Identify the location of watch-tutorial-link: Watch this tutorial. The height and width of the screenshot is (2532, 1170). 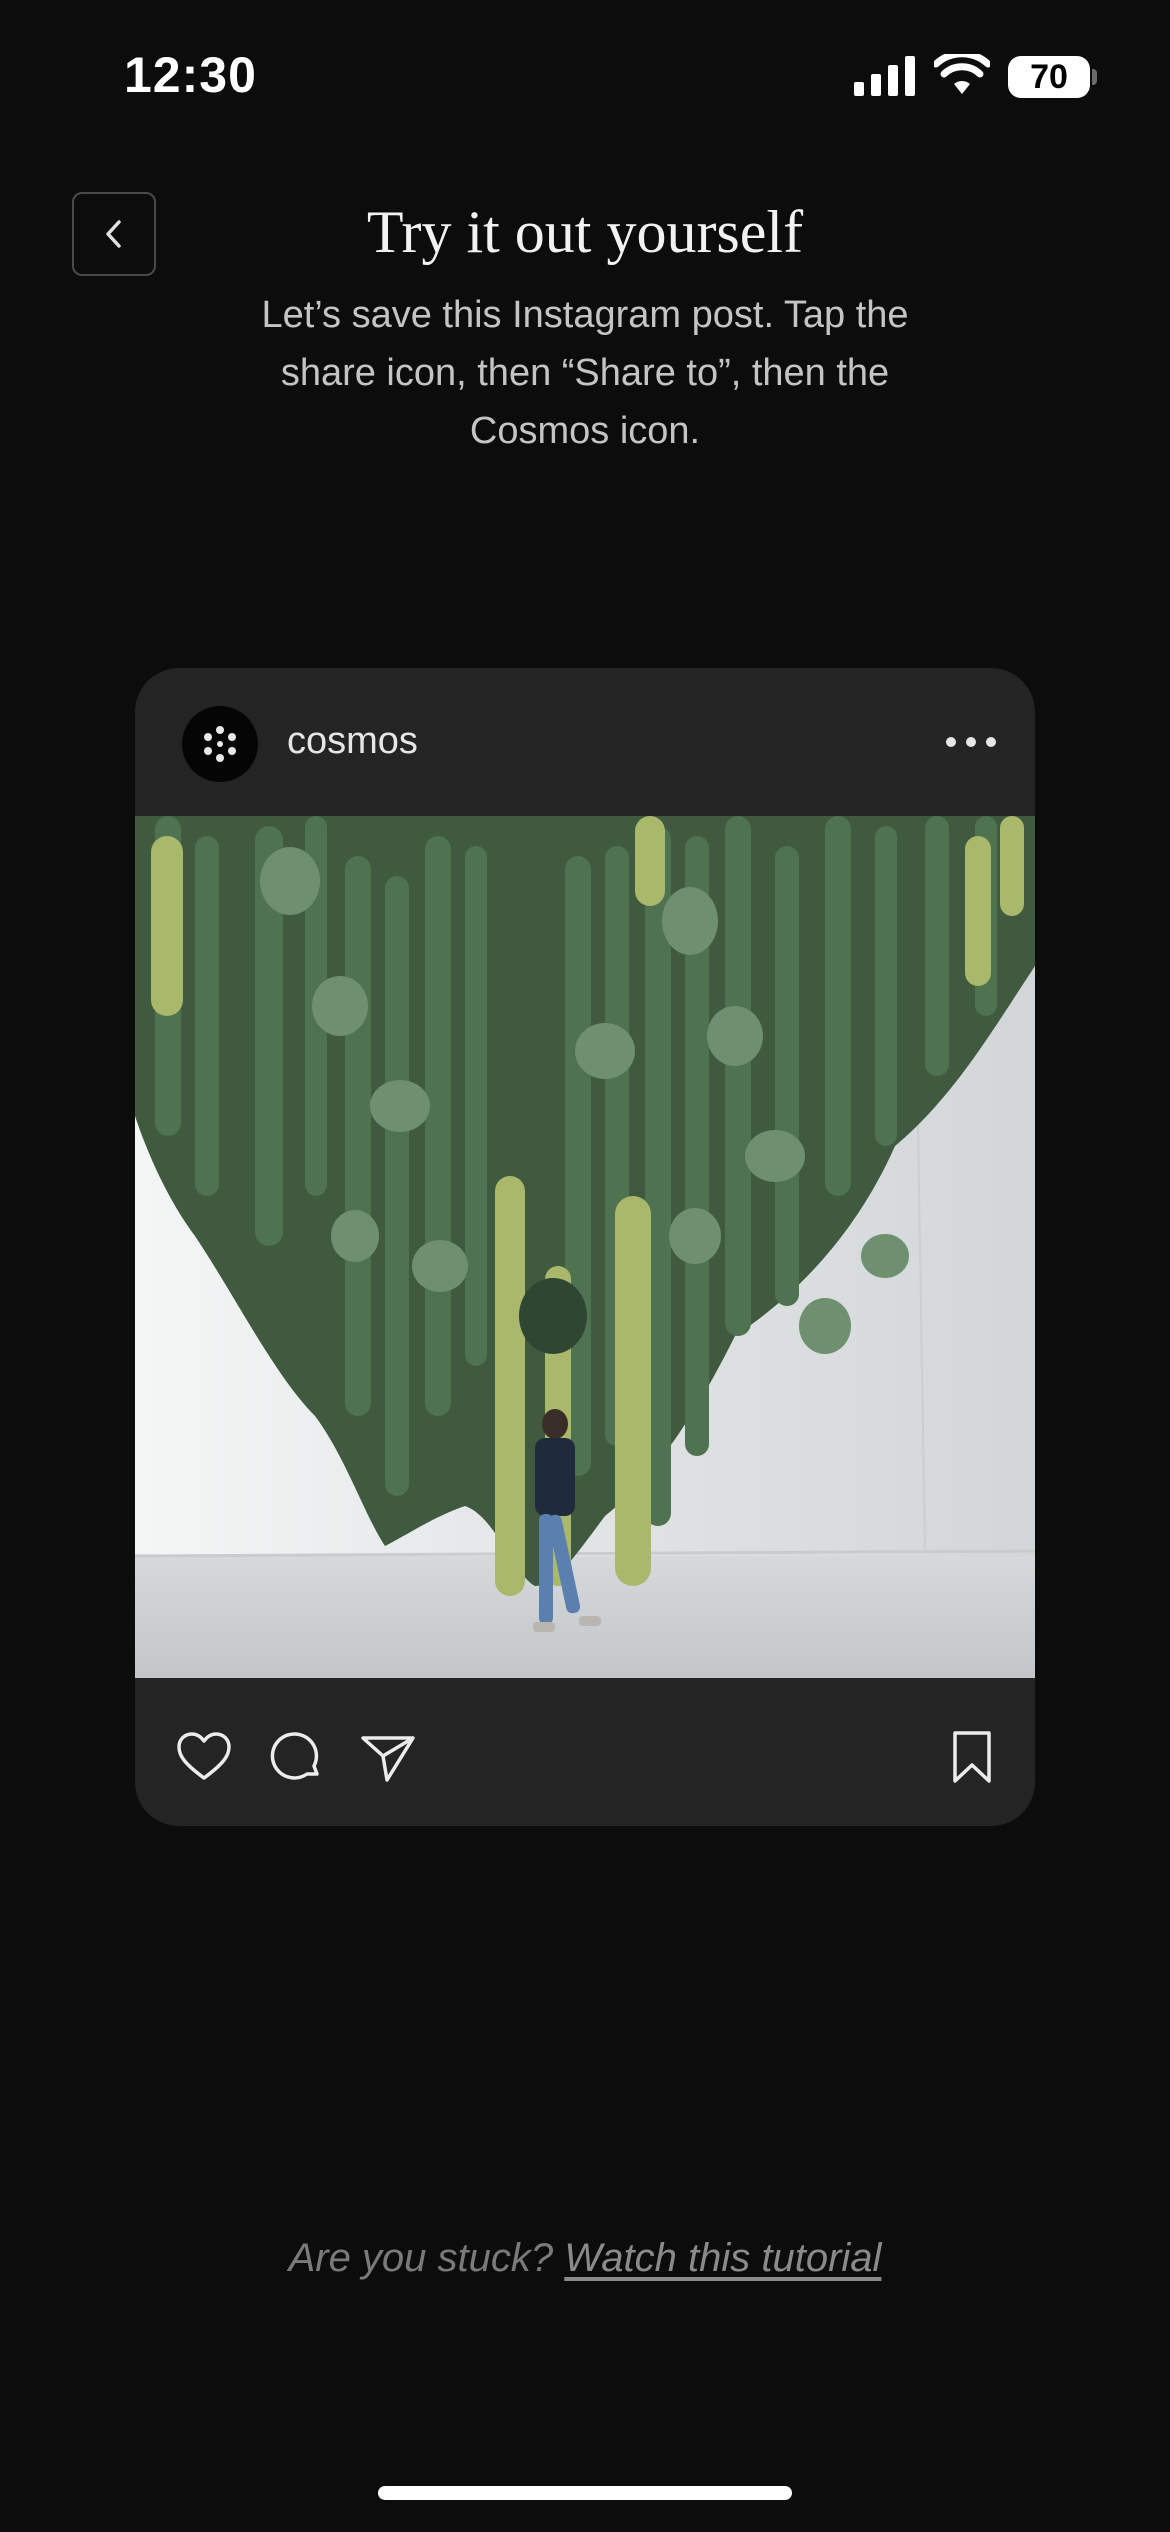
(722, 2258).